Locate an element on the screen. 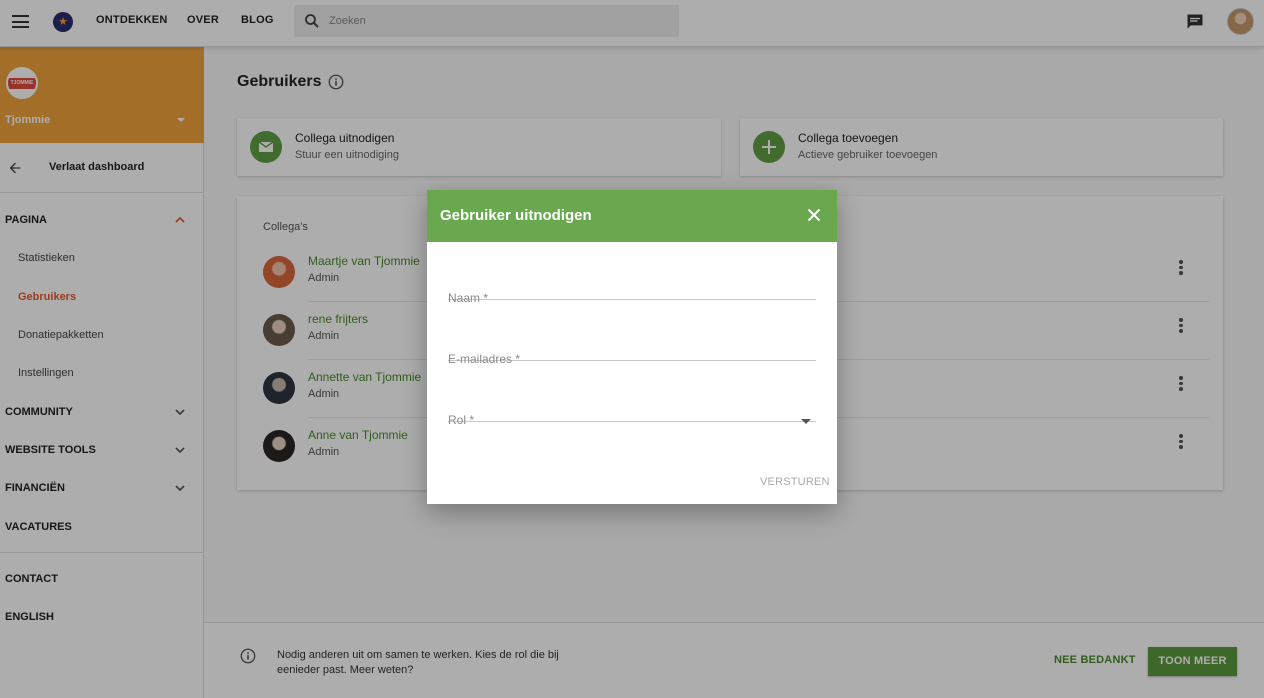 This screenshot has height=698, width=1264. email-field: E-mailadres * is located at coordinates (632, 343).